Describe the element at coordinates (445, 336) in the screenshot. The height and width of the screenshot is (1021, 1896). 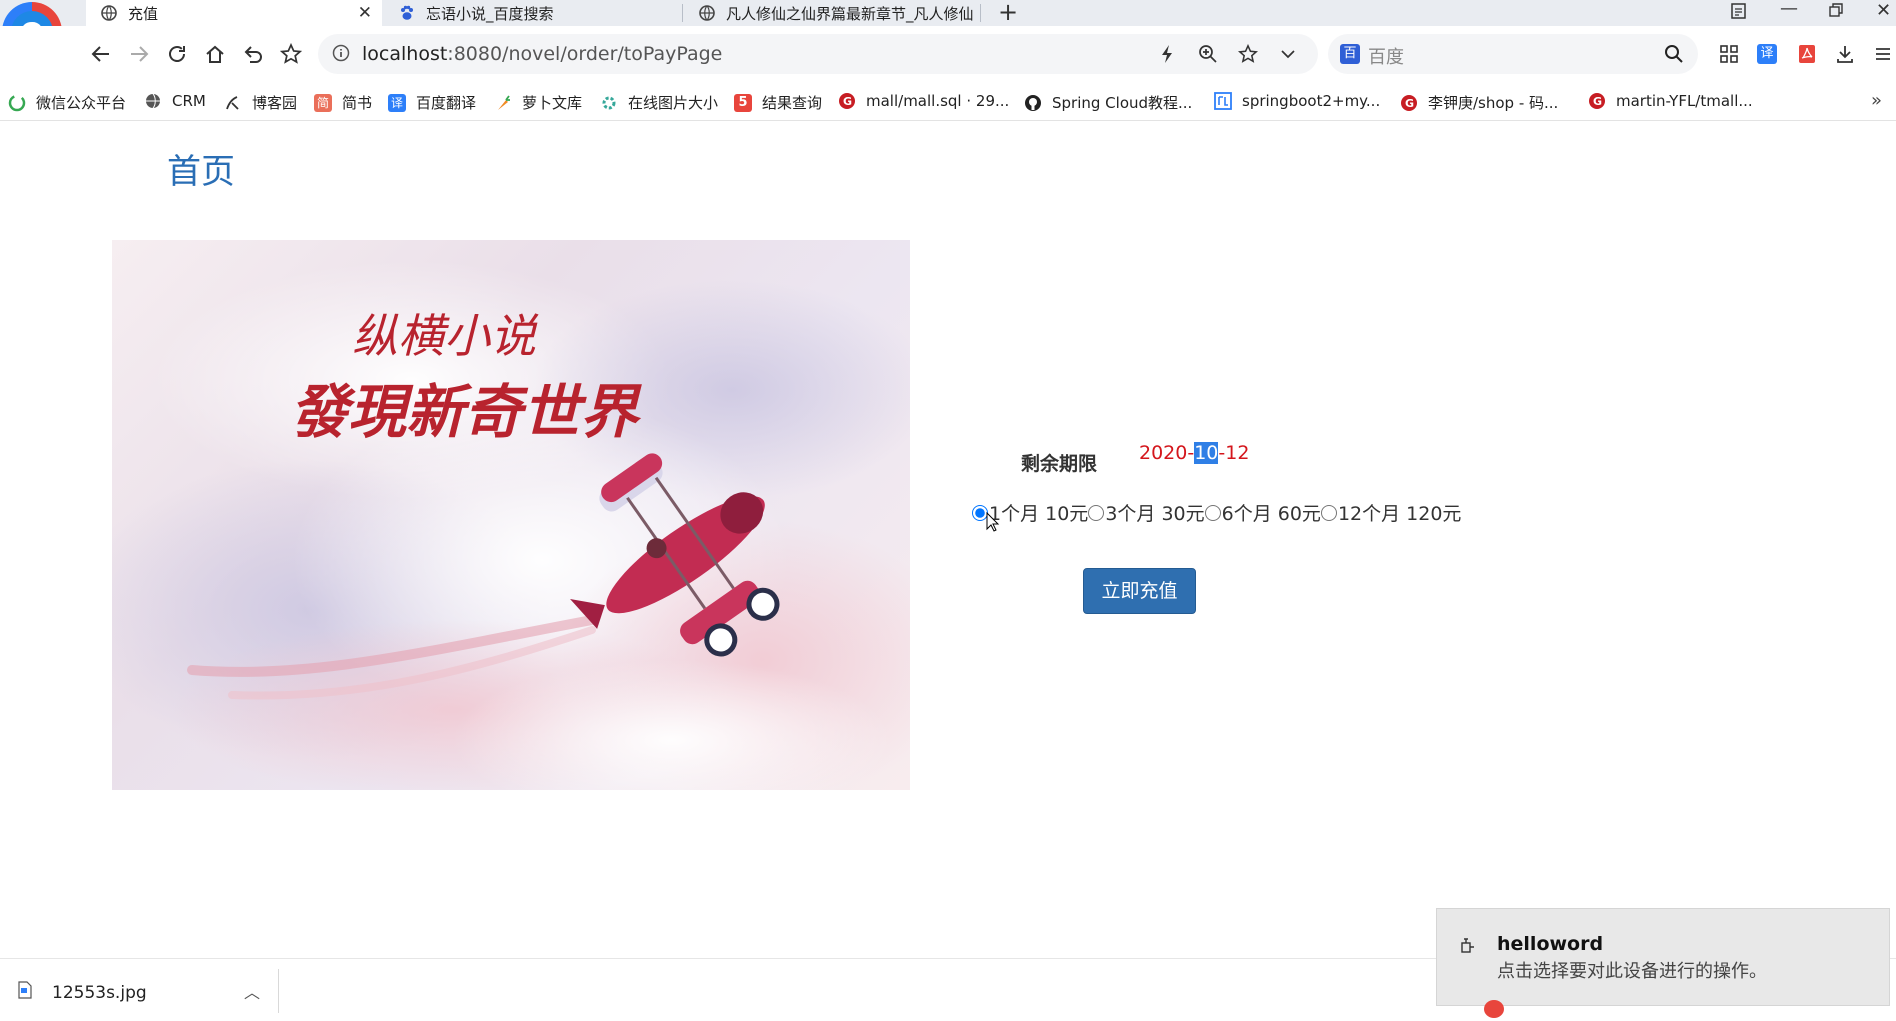
I see `banner-title-line1: 纵横小说` at that location.